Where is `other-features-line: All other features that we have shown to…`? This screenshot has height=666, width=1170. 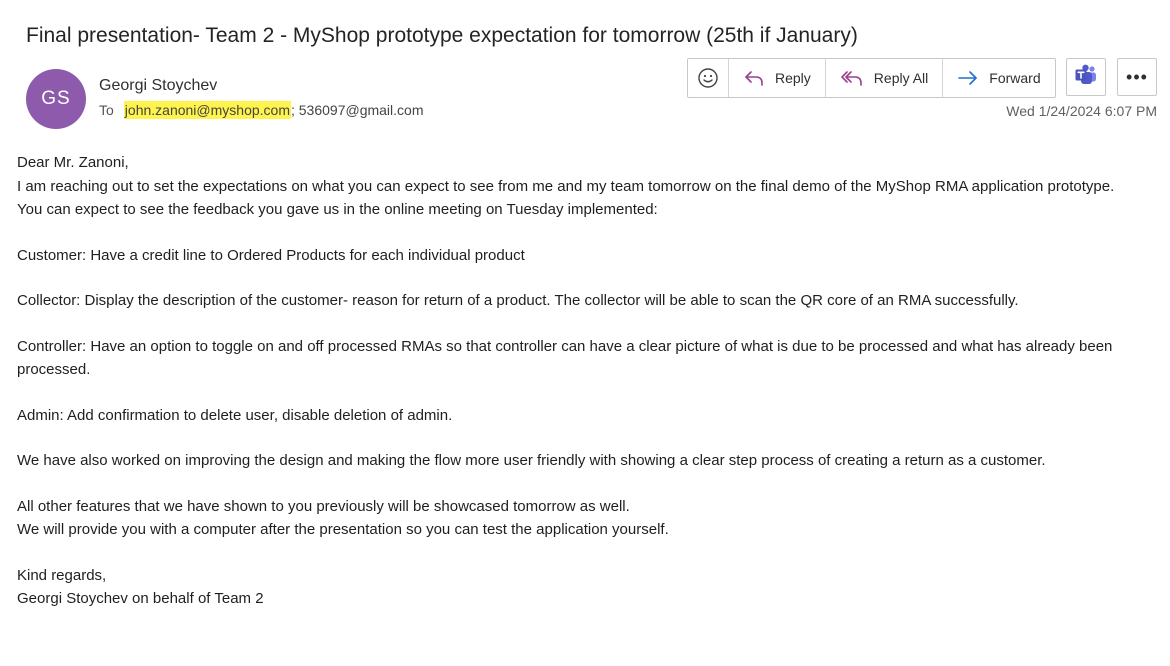 other-features-line: All other features that we have shown to… is located at coordinates (323, 506).